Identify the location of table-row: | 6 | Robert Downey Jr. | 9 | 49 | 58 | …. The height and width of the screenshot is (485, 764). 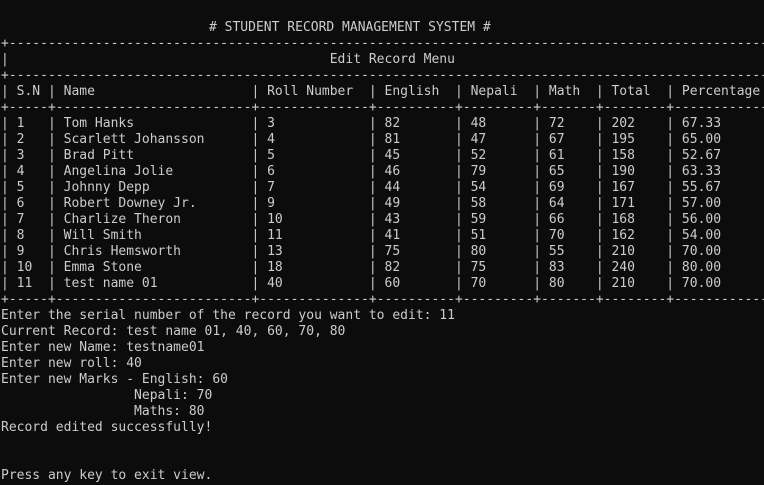
(382, 203).